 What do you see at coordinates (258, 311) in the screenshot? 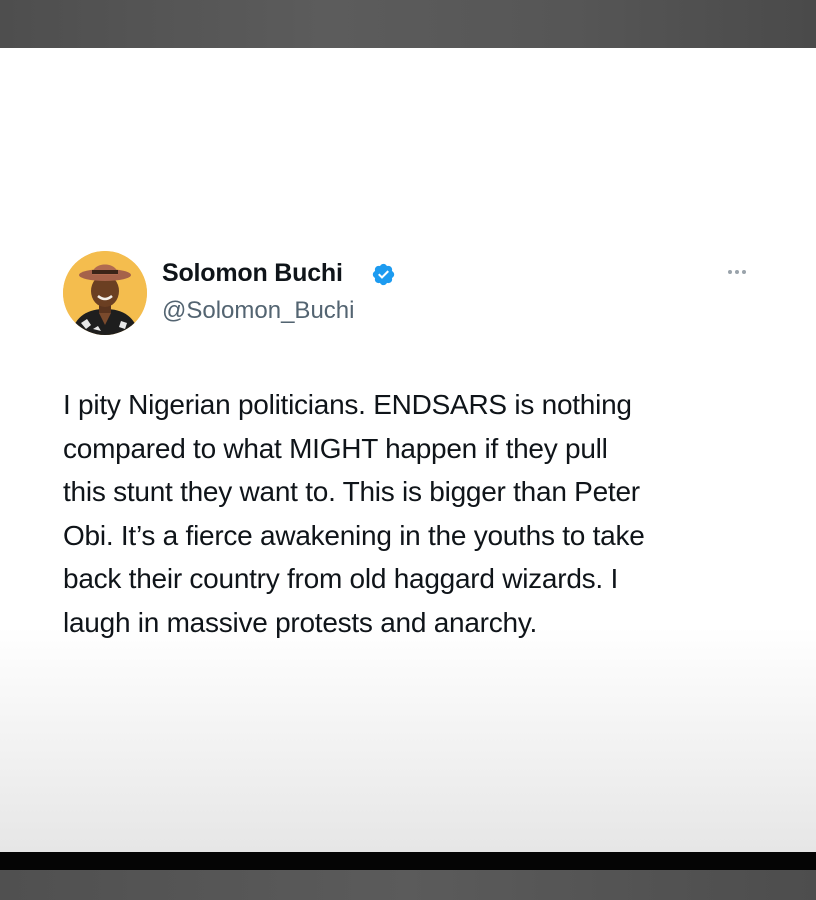
I see `author-handle: @Solomon_Buchi` at bounding box center [258, 311].